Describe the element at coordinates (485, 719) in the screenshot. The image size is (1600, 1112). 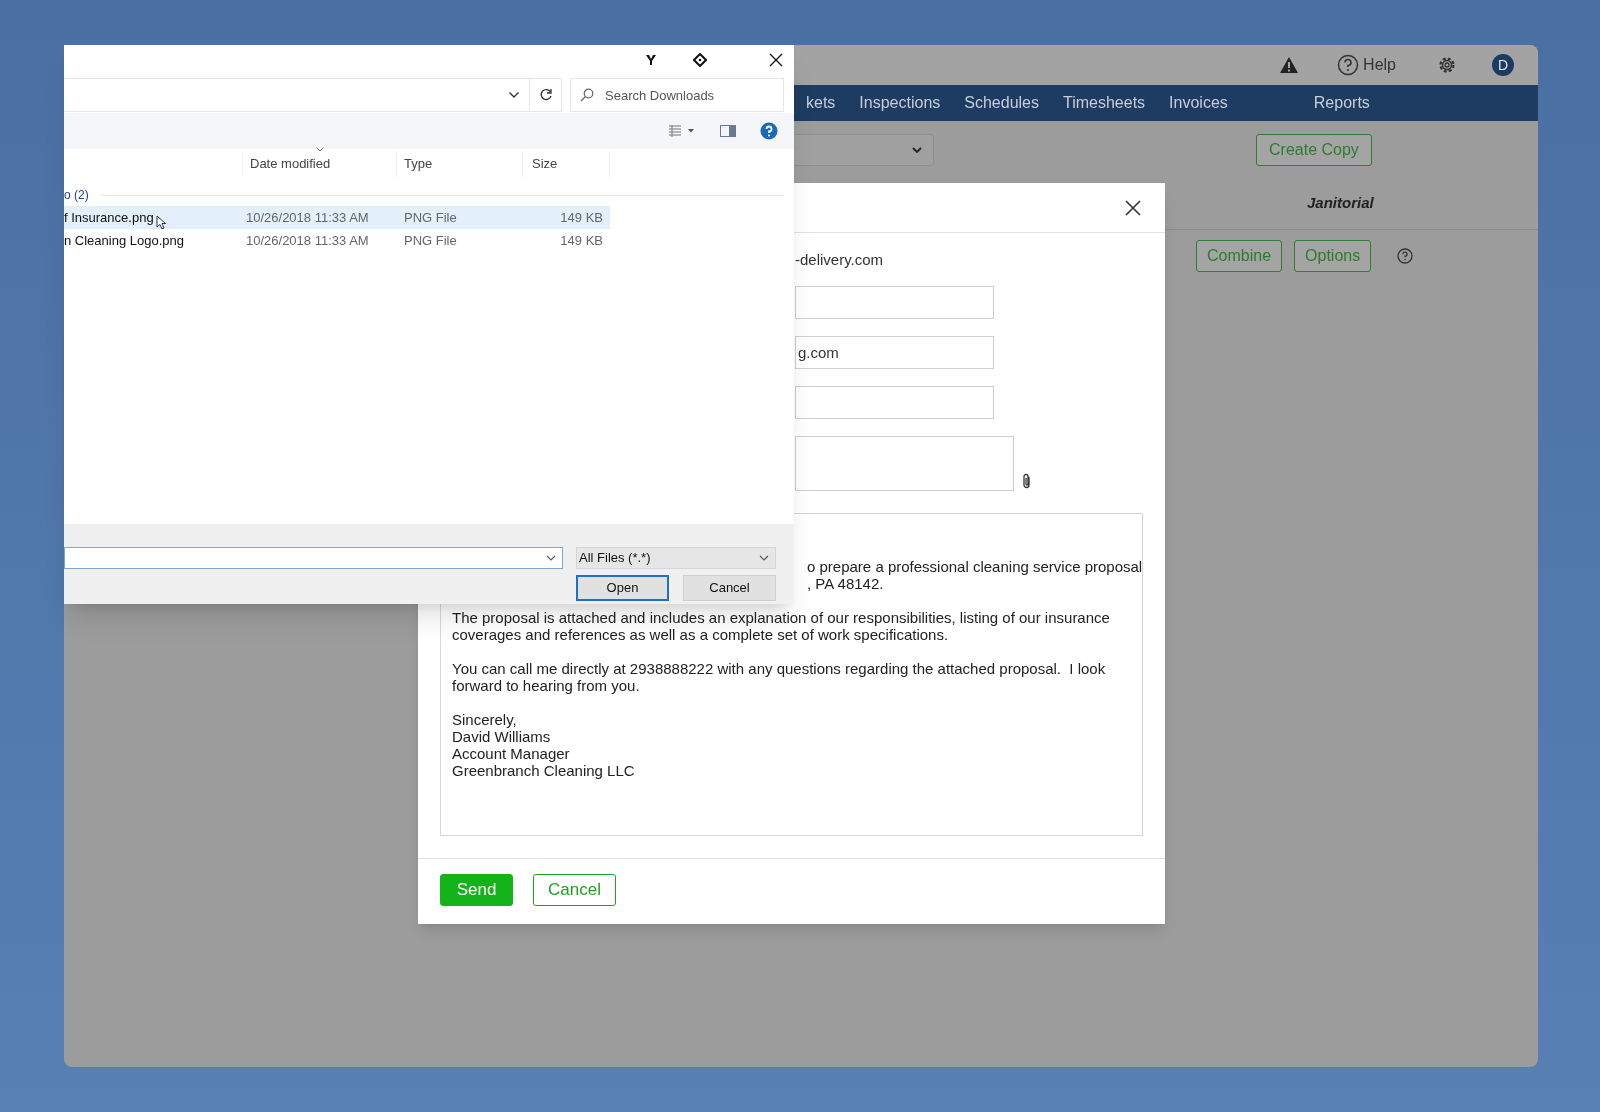
I see `signature-line: Sincerely,` at that location.